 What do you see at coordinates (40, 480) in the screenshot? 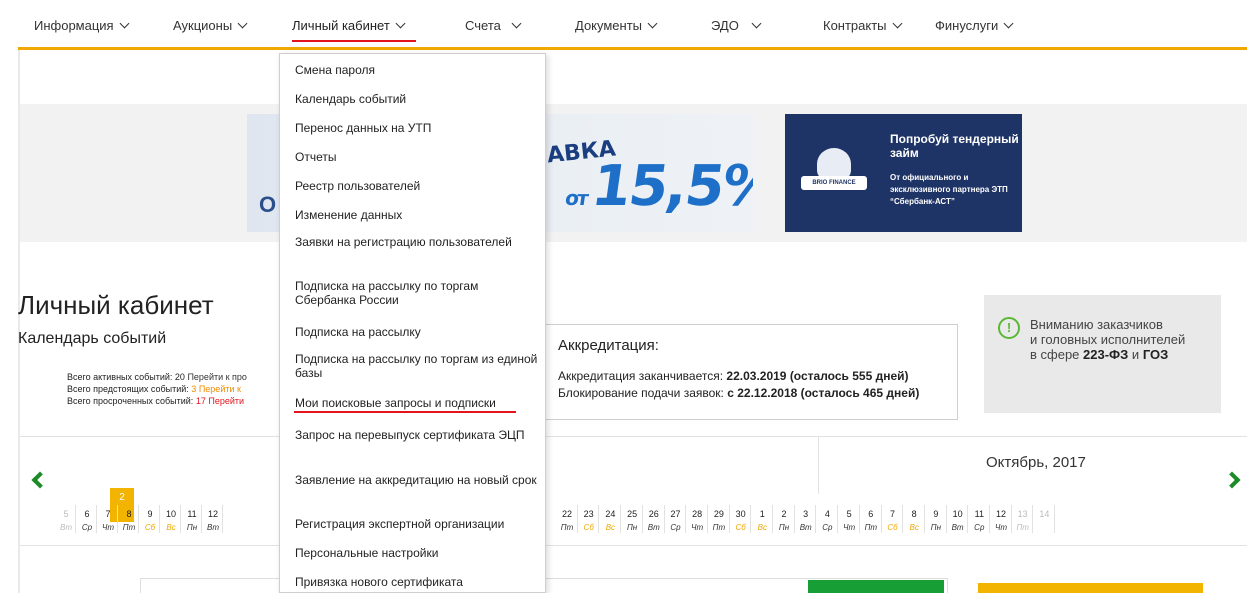
I see `calendar-prev-arrow-icon` at bounding box center [40, 480].